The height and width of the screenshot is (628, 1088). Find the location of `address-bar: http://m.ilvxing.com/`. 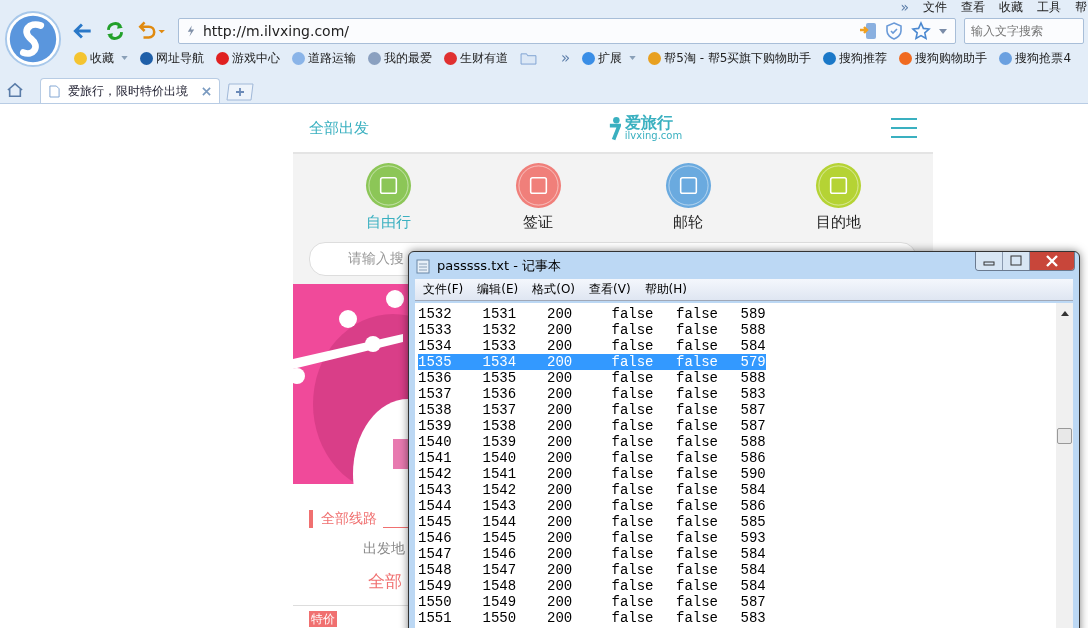

address-bar: http://m.ilvxing.com/ is located at coordinates (567, 31).